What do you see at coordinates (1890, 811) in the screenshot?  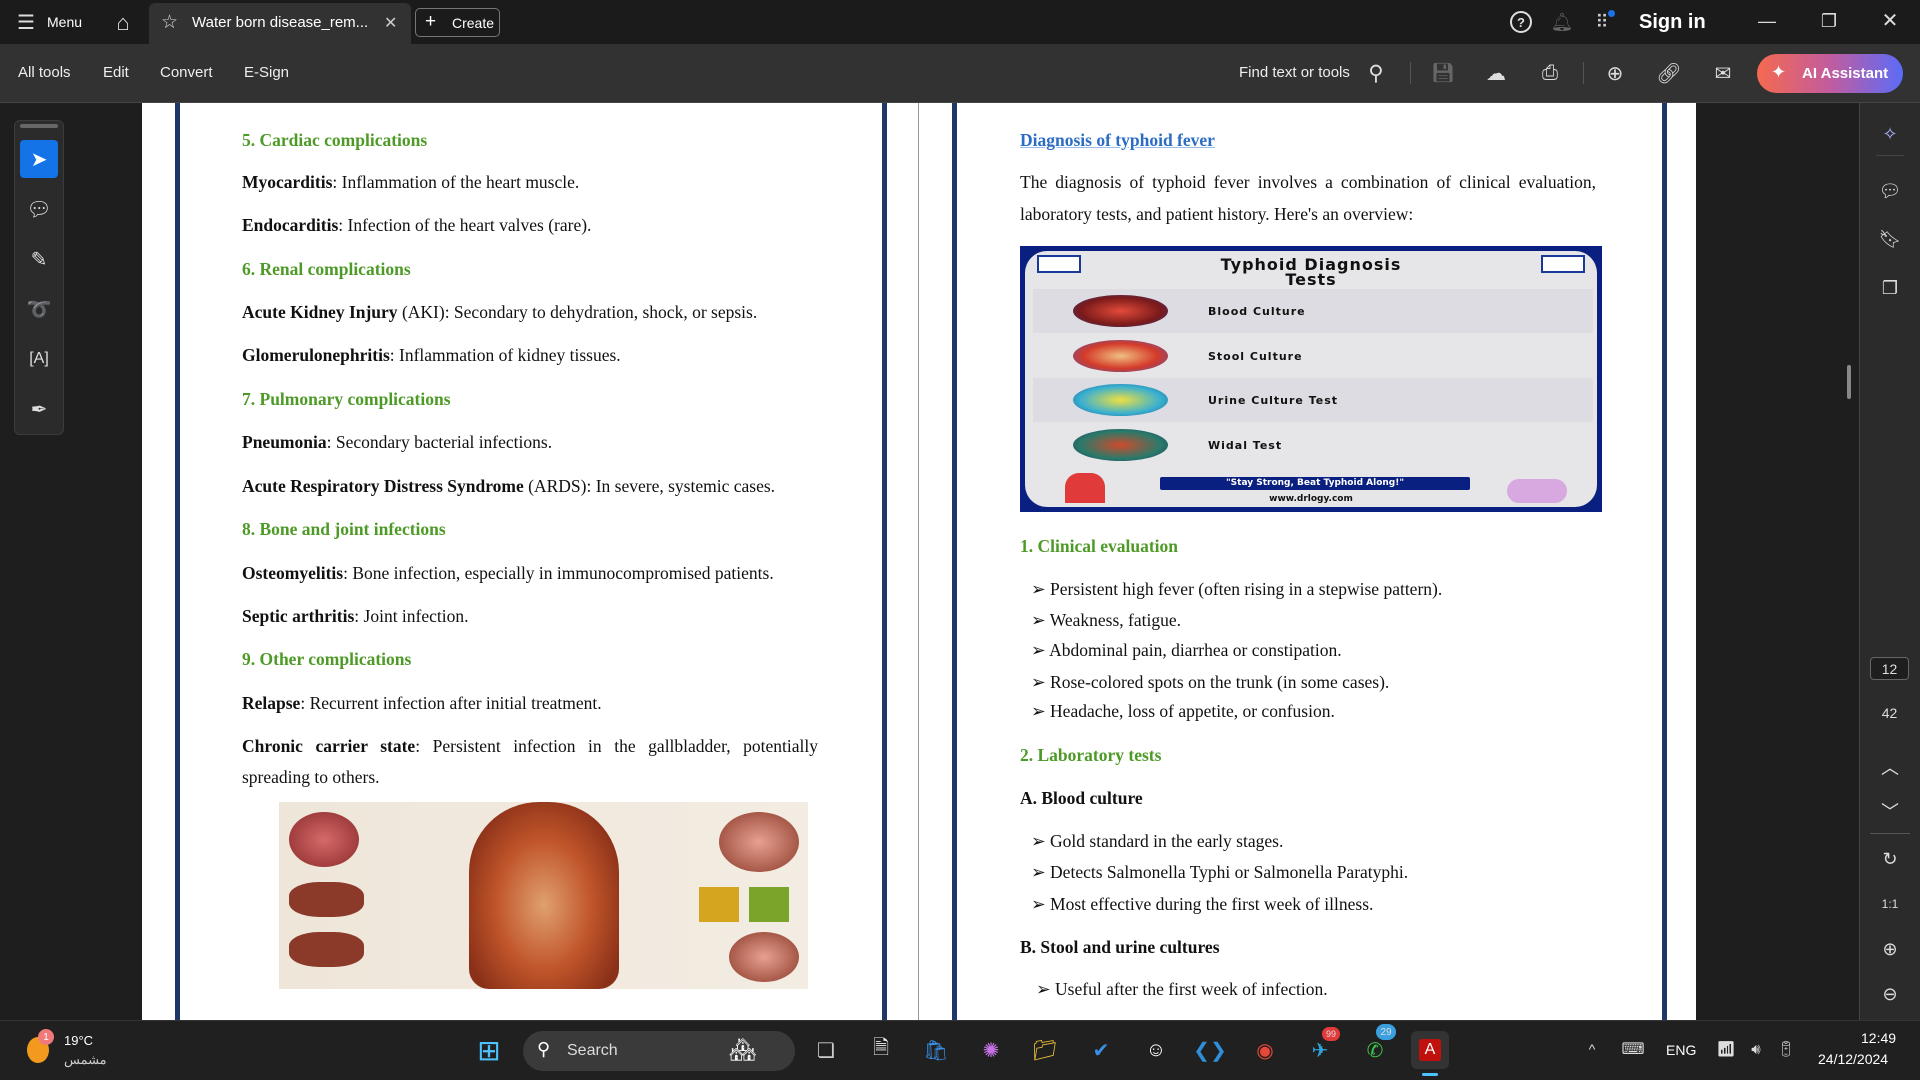 I see `next-page-icon: ﹀` at bounding box center [1890, 811].